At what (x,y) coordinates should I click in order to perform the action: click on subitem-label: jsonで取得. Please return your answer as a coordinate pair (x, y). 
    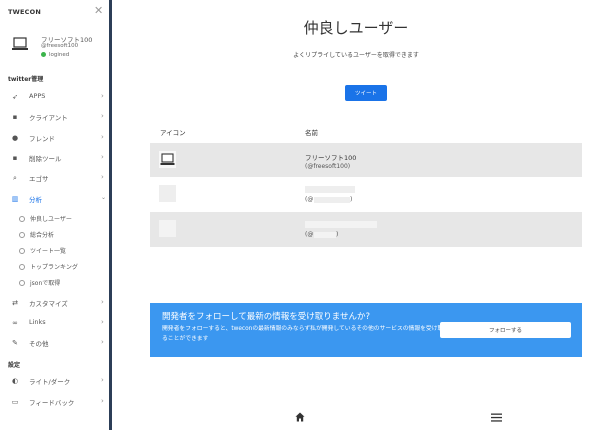
    Looking at the image, I should click on (45, 283).